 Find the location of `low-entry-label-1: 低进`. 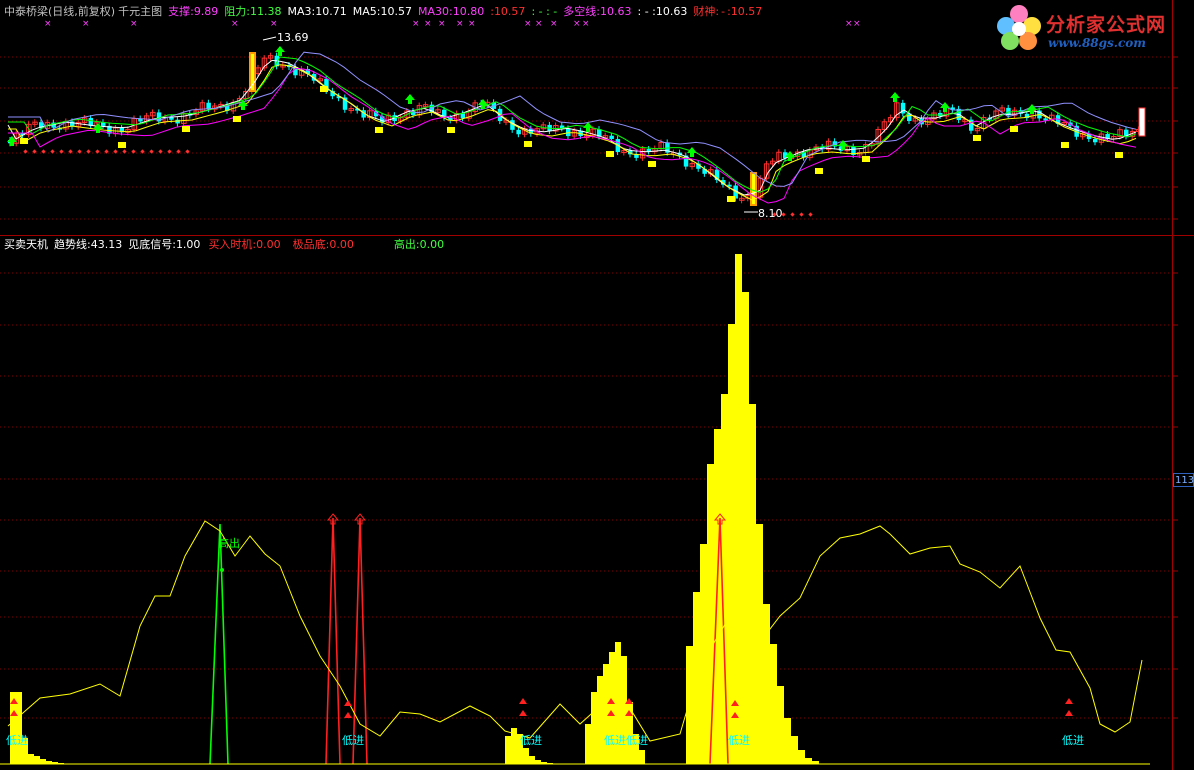

low-entry-label-1: 低进 is located at coordinates (17, 740).